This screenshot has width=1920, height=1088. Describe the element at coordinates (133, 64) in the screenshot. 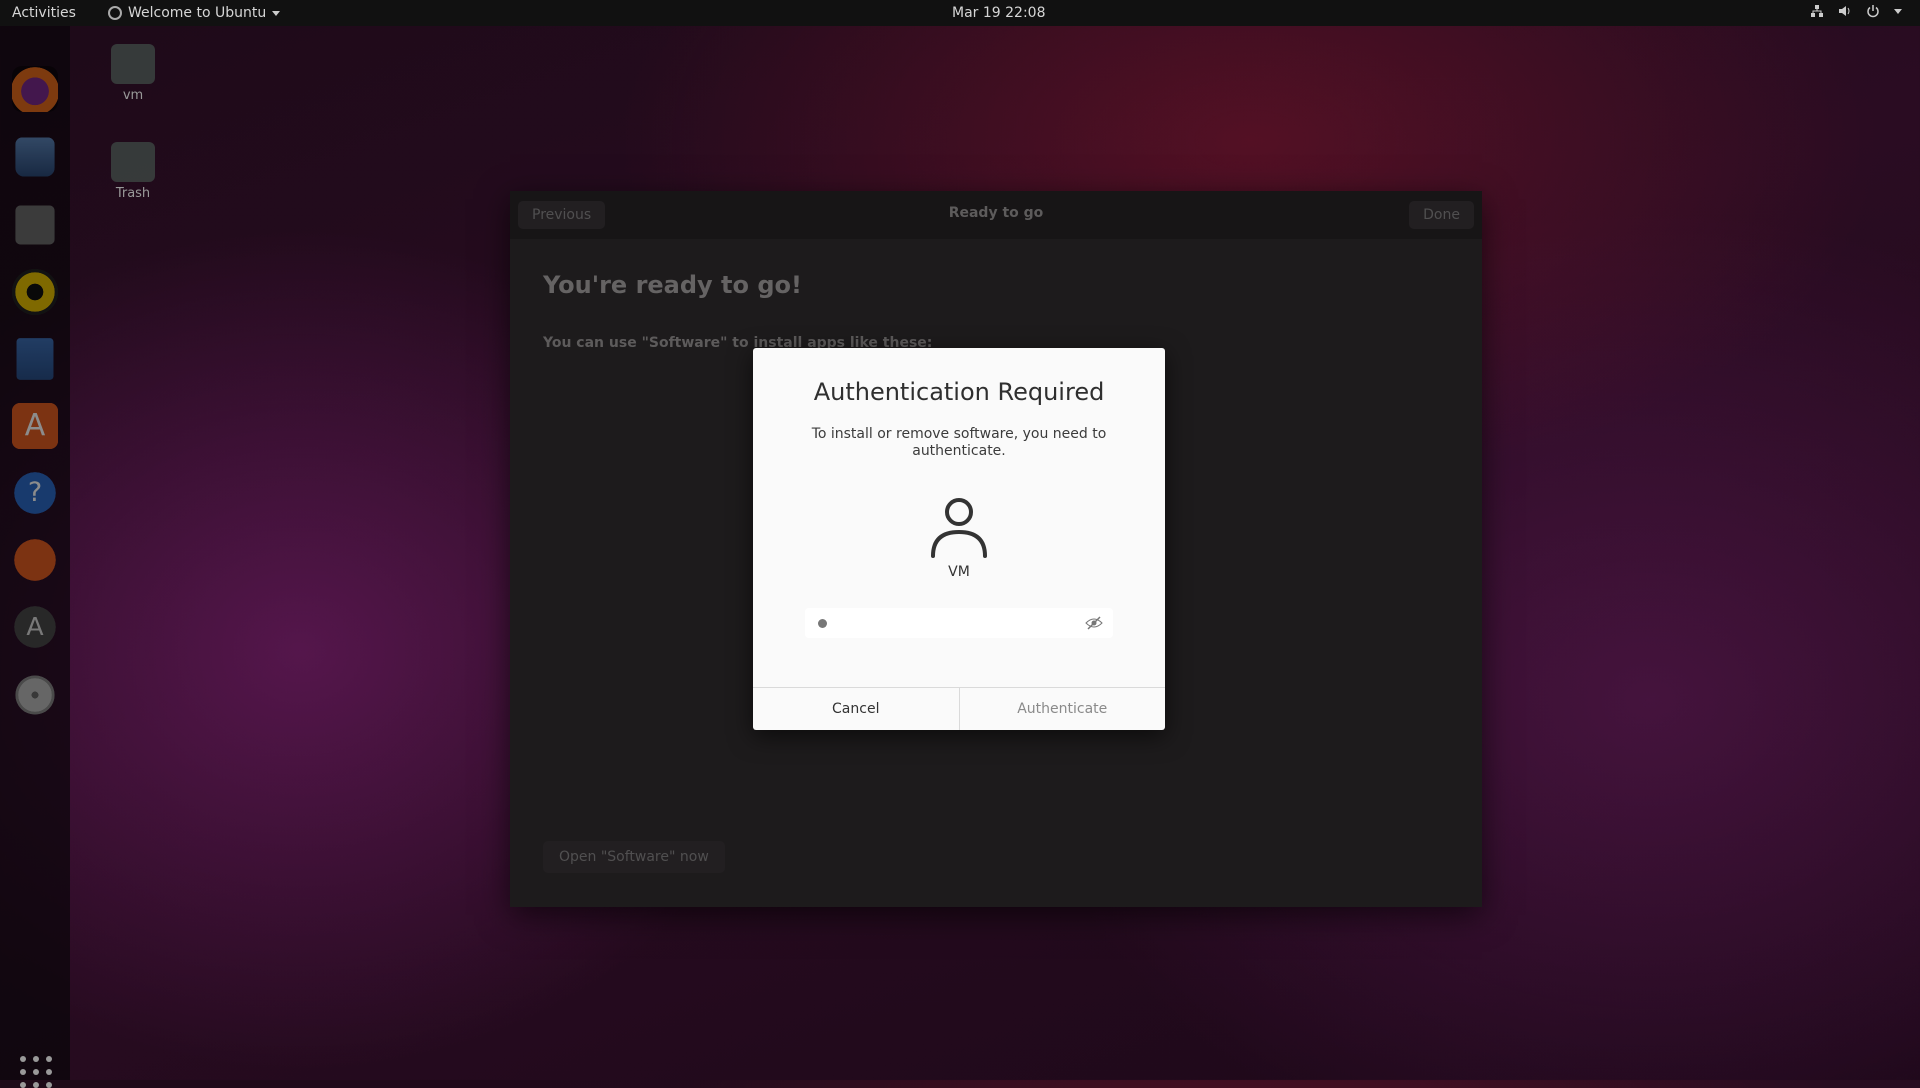

I see `folder-icon` at that location.